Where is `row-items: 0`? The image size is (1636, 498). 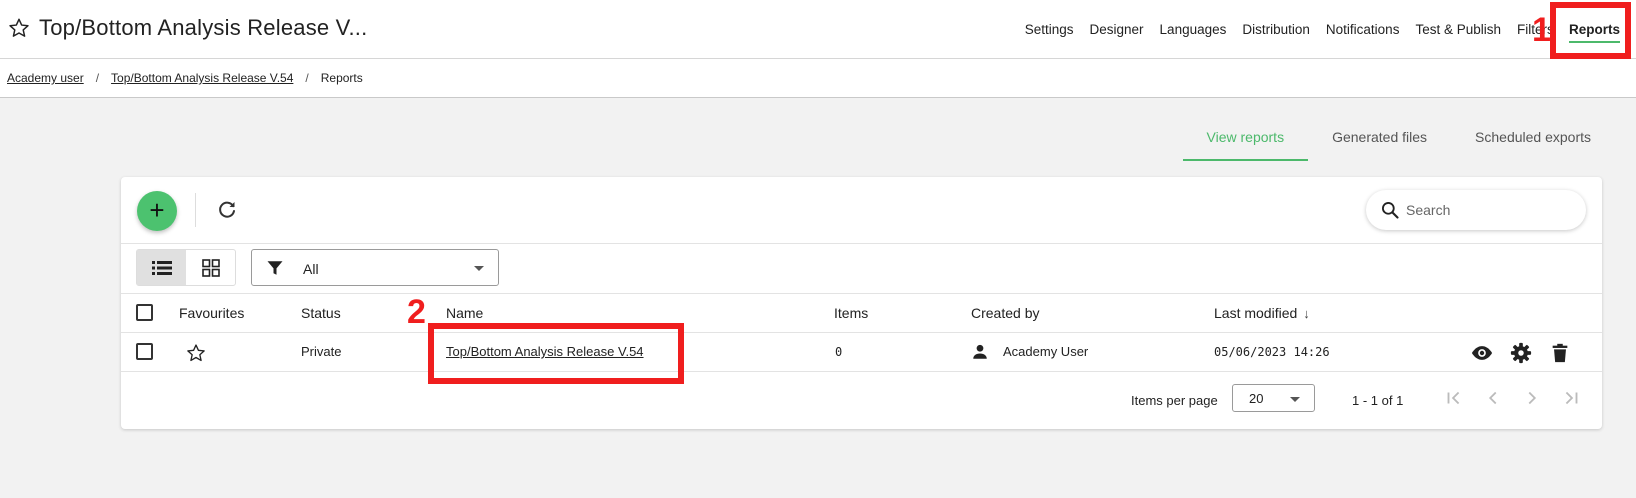 row-items: 0 is located at coordinates (839, 352).